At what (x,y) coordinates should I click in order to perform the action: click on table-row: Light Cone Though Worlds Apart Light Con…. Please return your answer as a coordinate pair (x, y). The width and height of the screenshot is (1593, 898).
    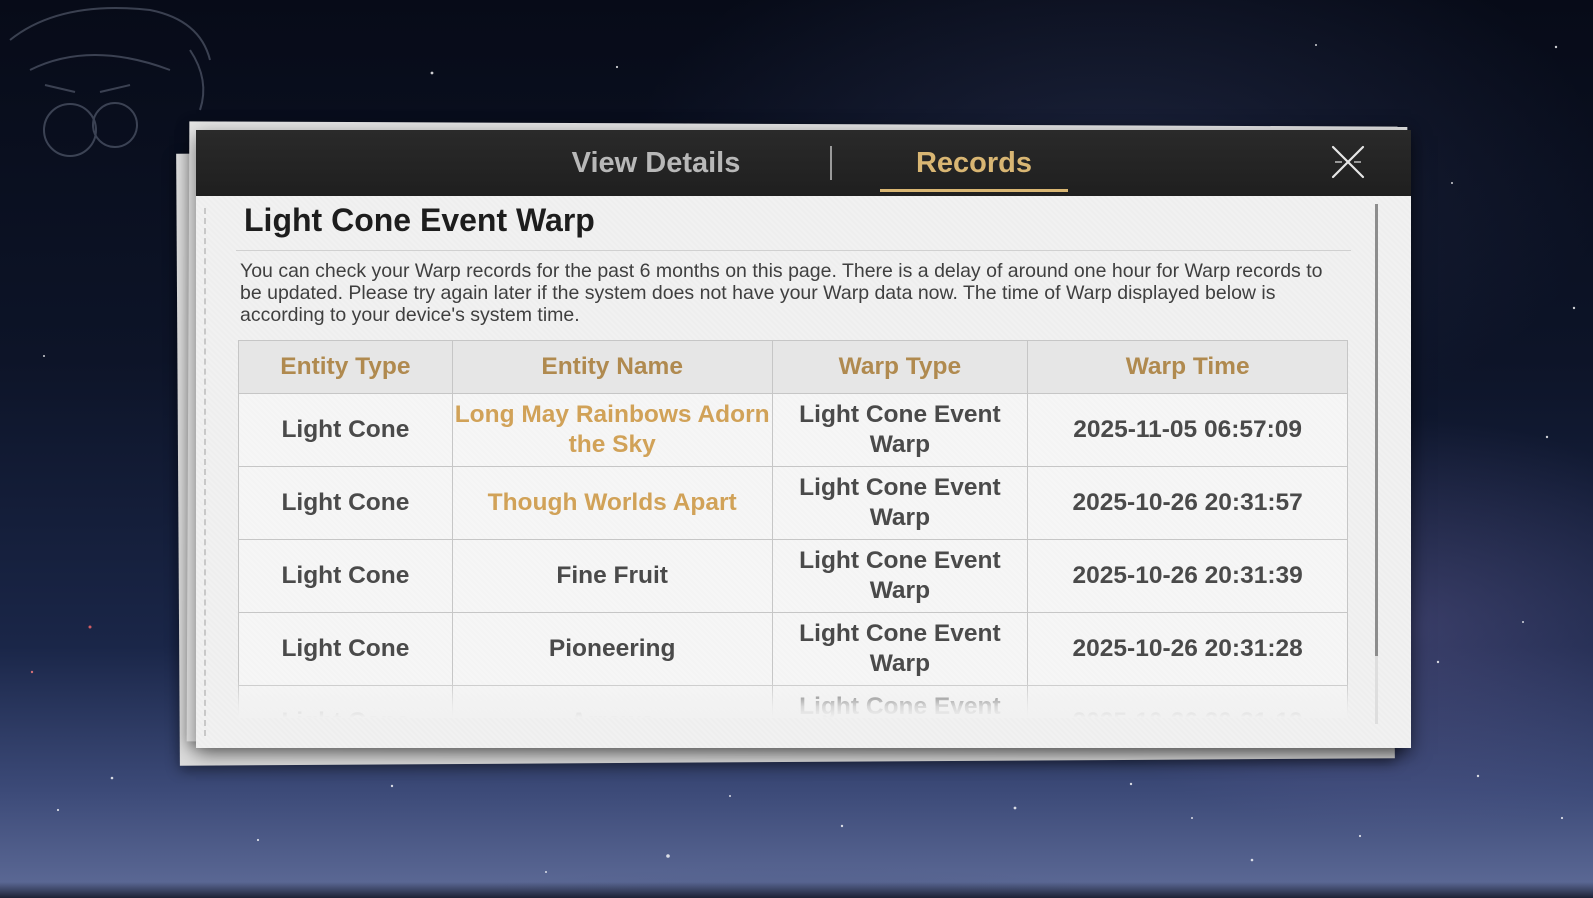
    Looking at the image, I should click on (793, 503).